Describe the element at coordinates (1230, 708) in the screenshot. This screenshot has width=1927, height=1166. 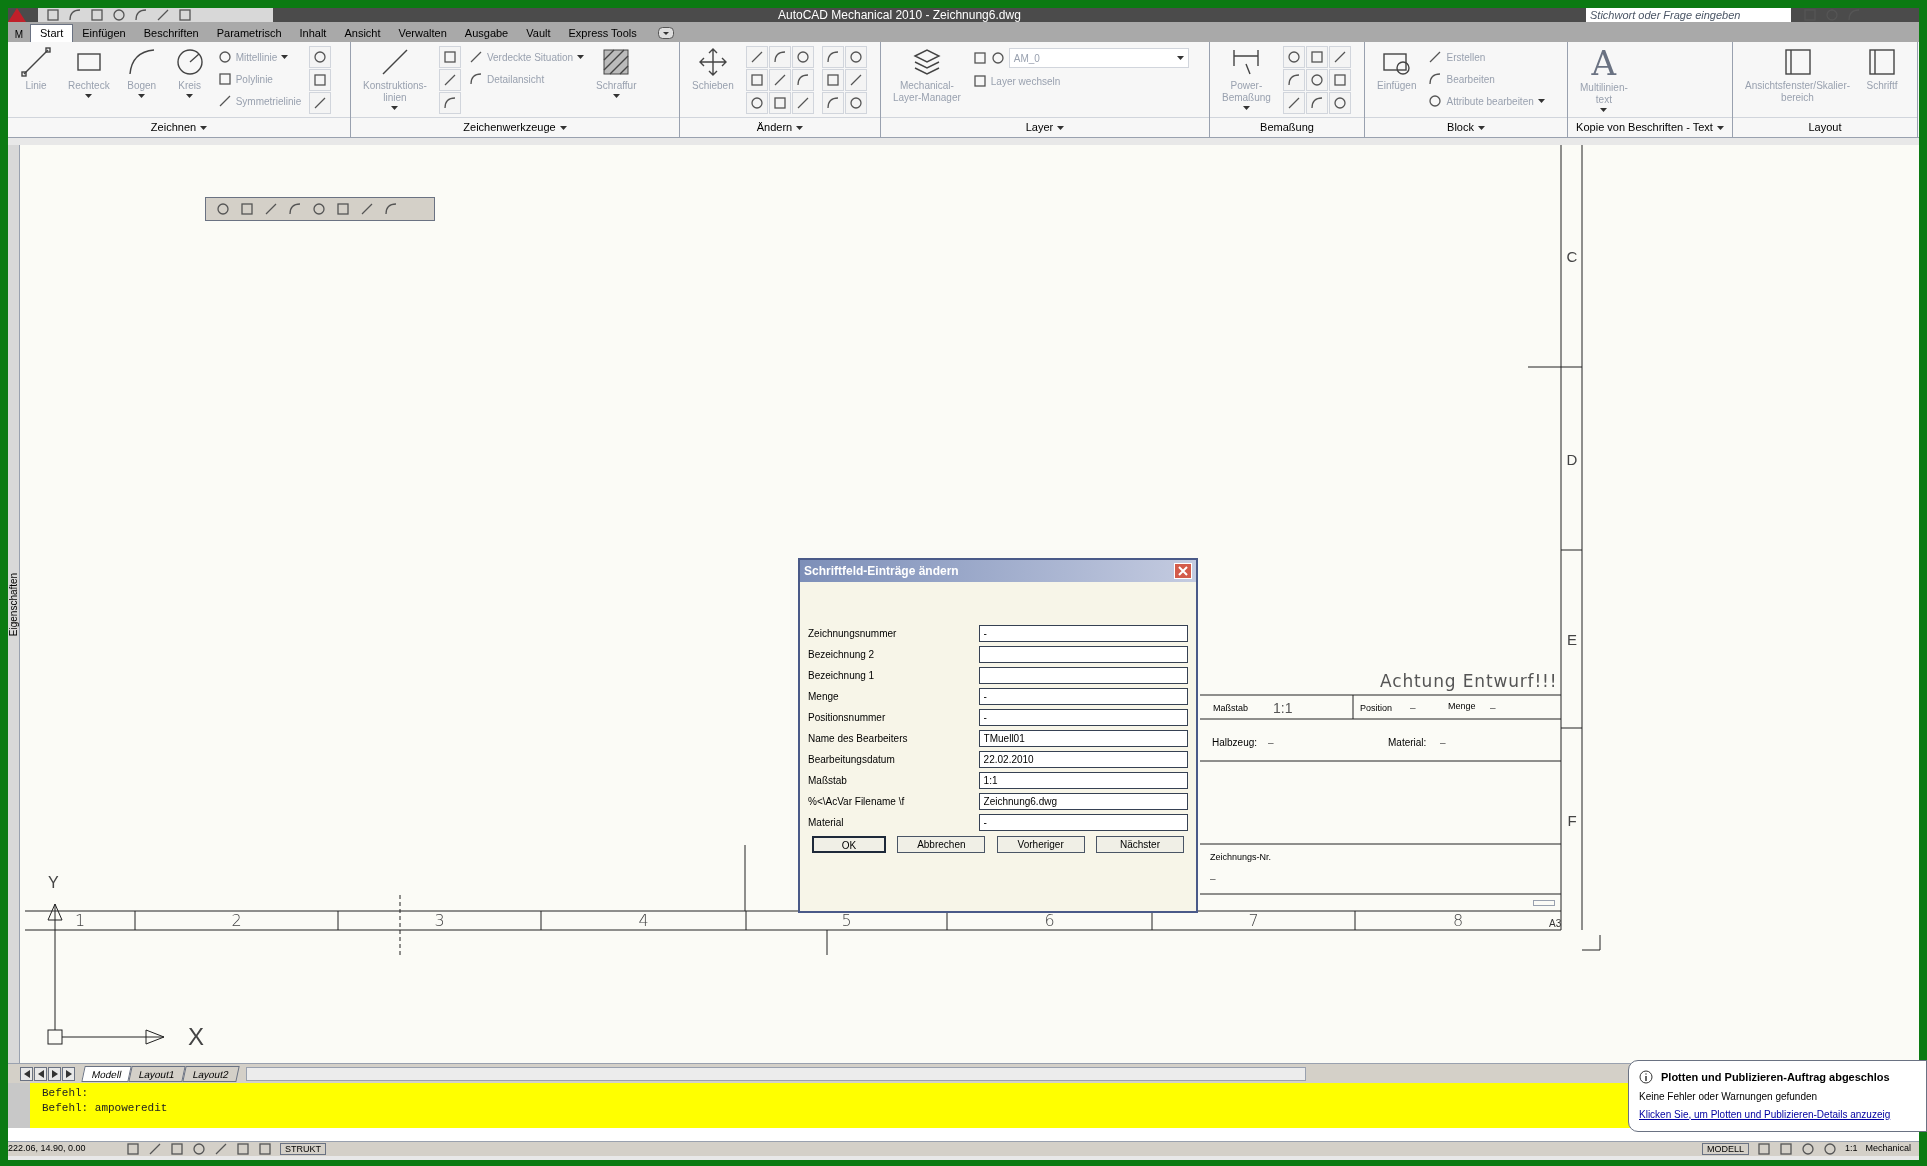
I see `title-block-label: Maßstab` at that location.